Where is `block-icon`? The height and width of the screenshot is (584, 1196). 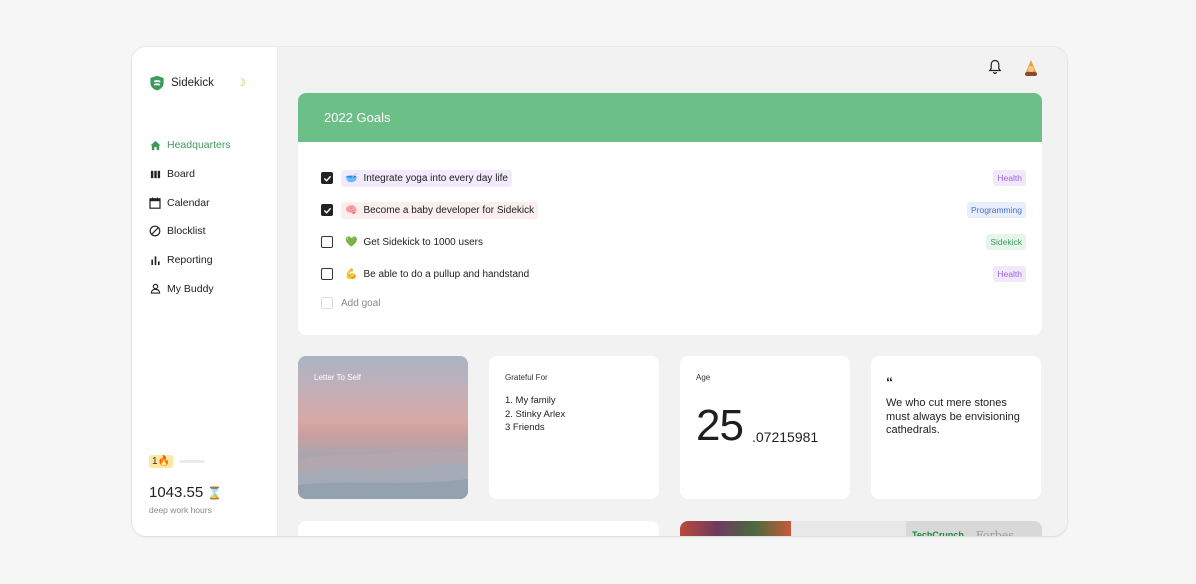 block-icon is located at coordinates (155, 231).